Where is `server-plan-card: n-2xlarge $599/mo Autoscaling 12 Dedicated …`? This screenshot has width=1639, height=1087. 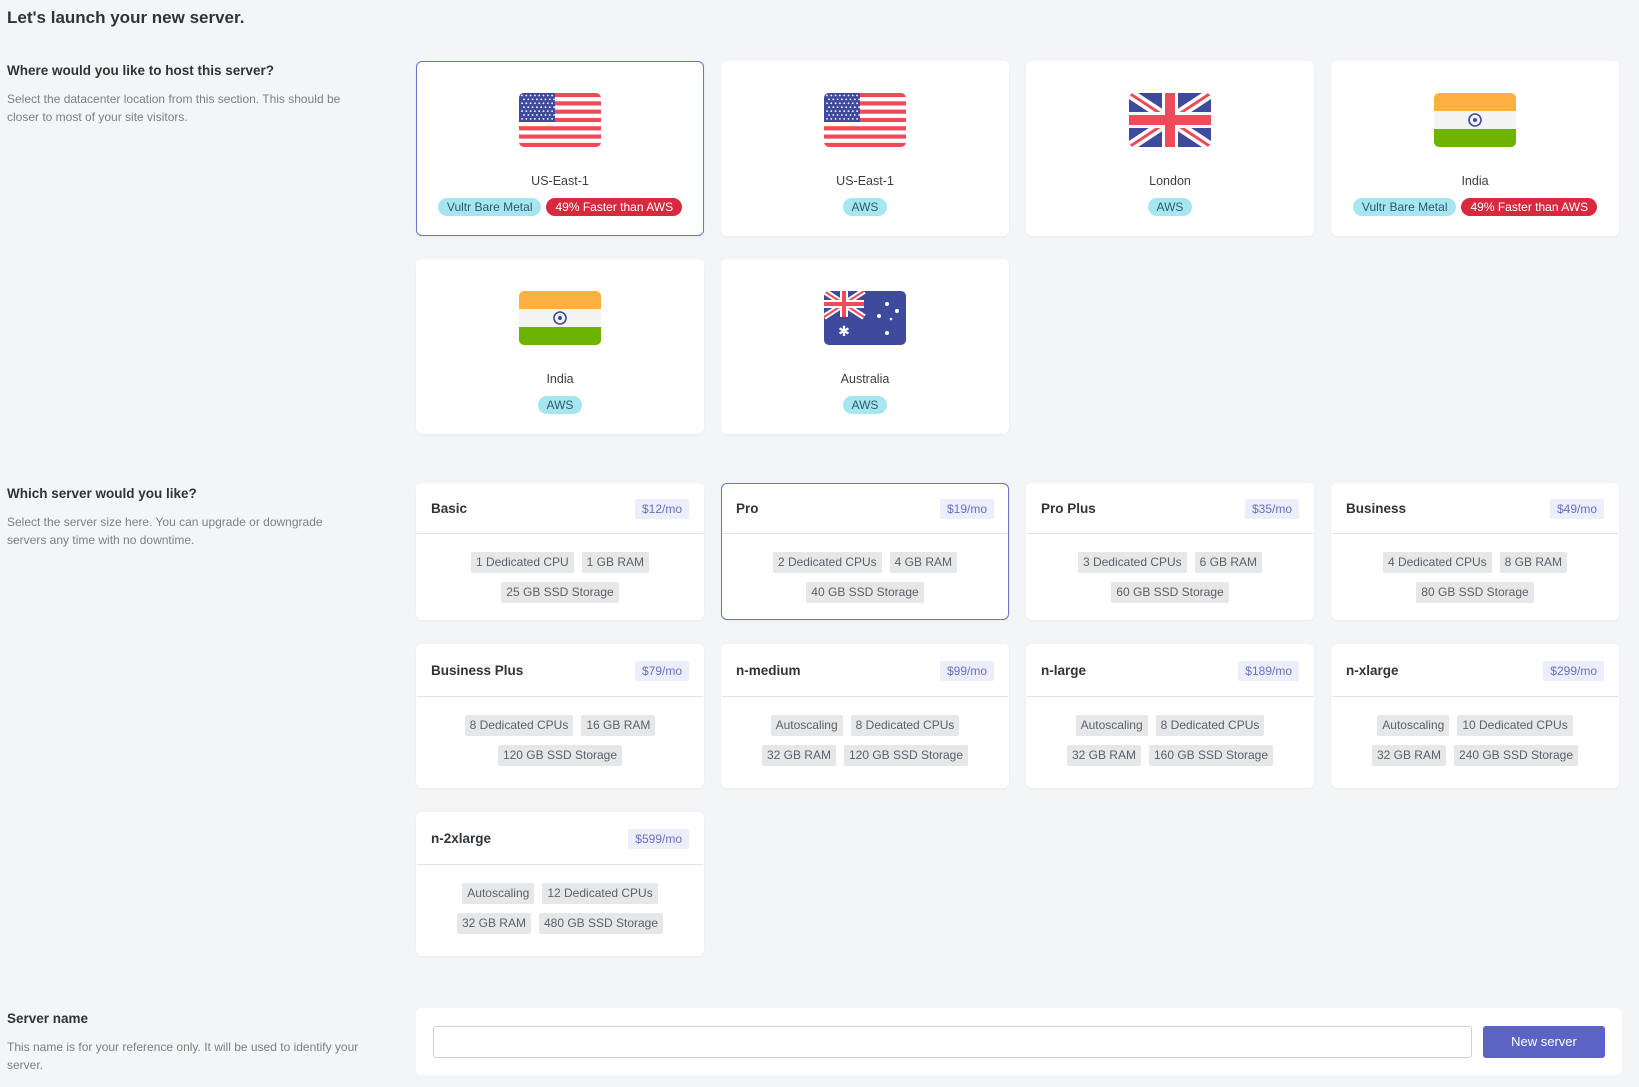
server-plan-card: n-2xlarge $599/mo Autoscaling 12 Dedicated … is located at coordinates (560, 884).